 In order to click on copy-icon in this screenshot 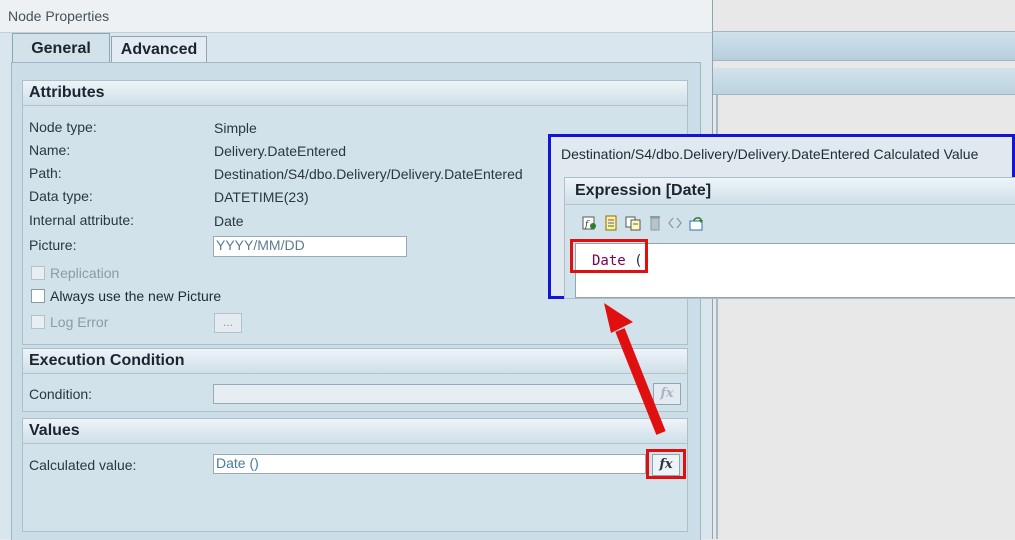, I will do `click(633, 223)`.